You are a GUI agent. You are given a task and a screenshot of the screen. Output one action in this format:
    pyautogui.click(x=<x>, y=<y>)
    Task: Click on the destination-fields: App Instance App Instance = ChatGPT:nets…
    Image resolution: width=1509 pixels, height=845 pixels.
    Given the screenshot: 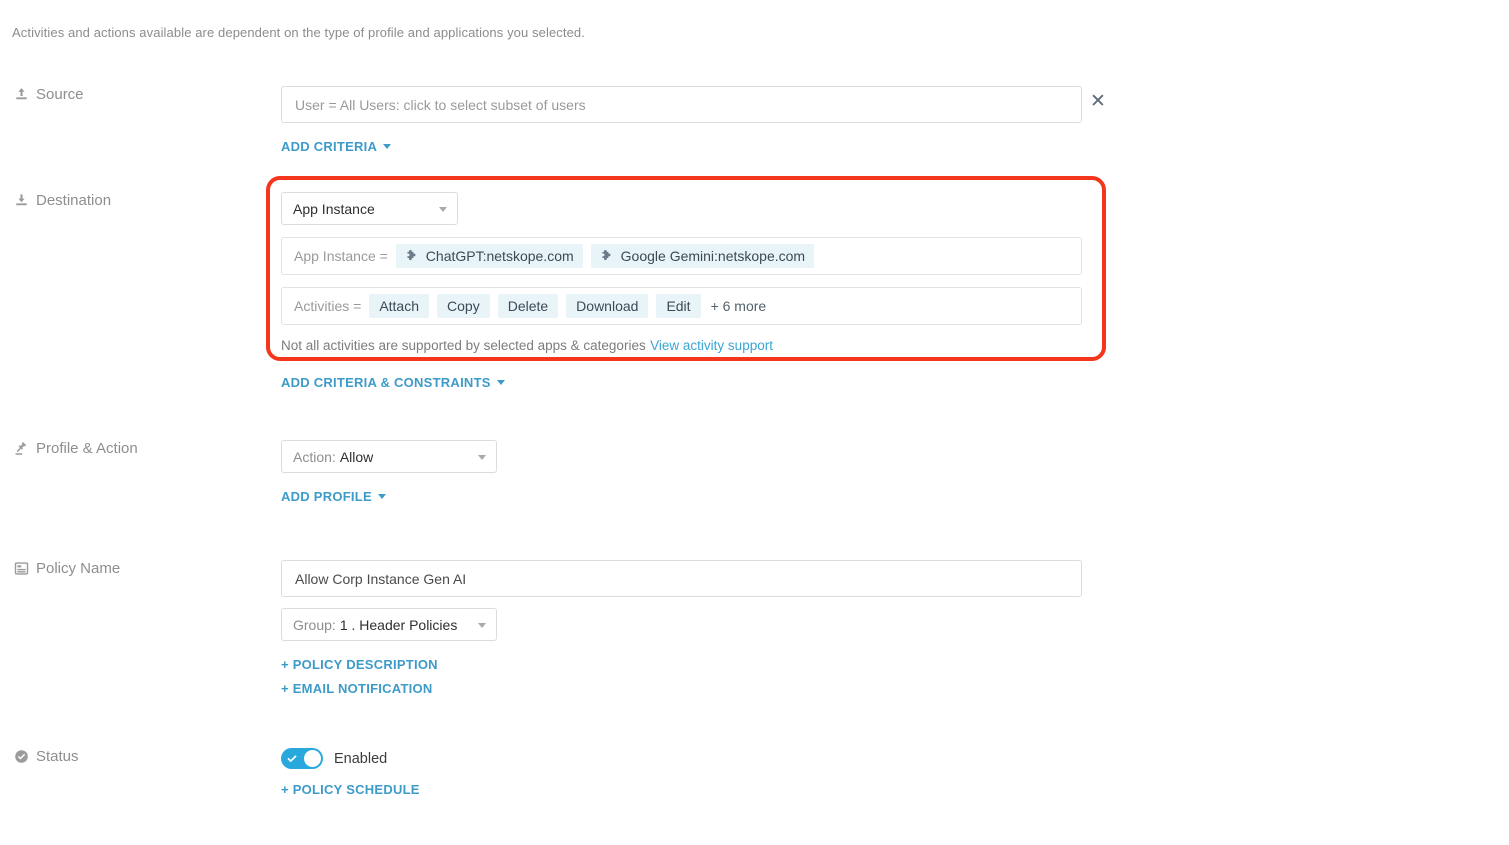 What is the action you would take?
    pyautogui.click(x=681, y=292)
    